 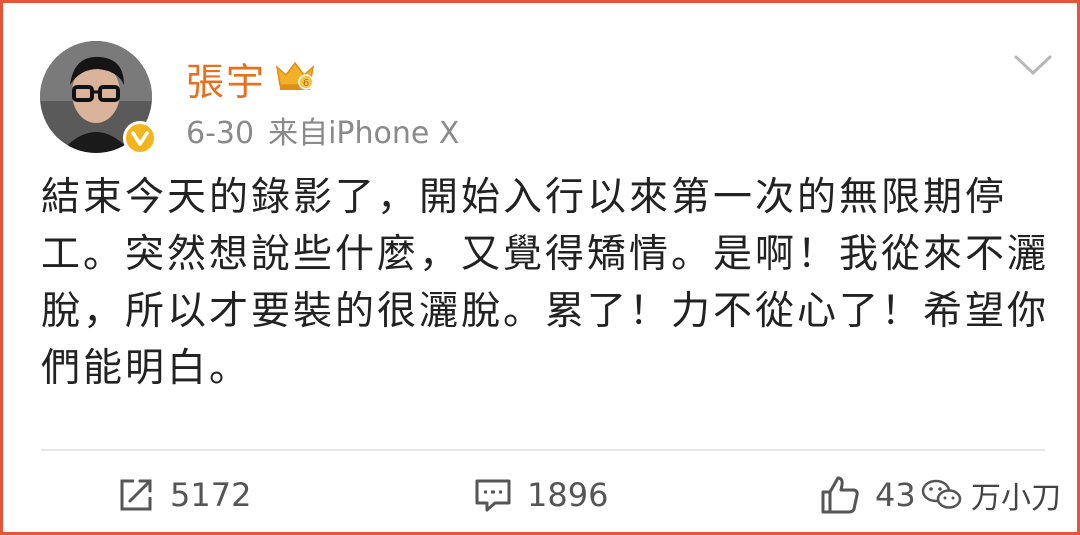 What do you see at coordinates (306, 83) in the screenshot?
I see `svg-text: 6` at bounding box center [306, 83].